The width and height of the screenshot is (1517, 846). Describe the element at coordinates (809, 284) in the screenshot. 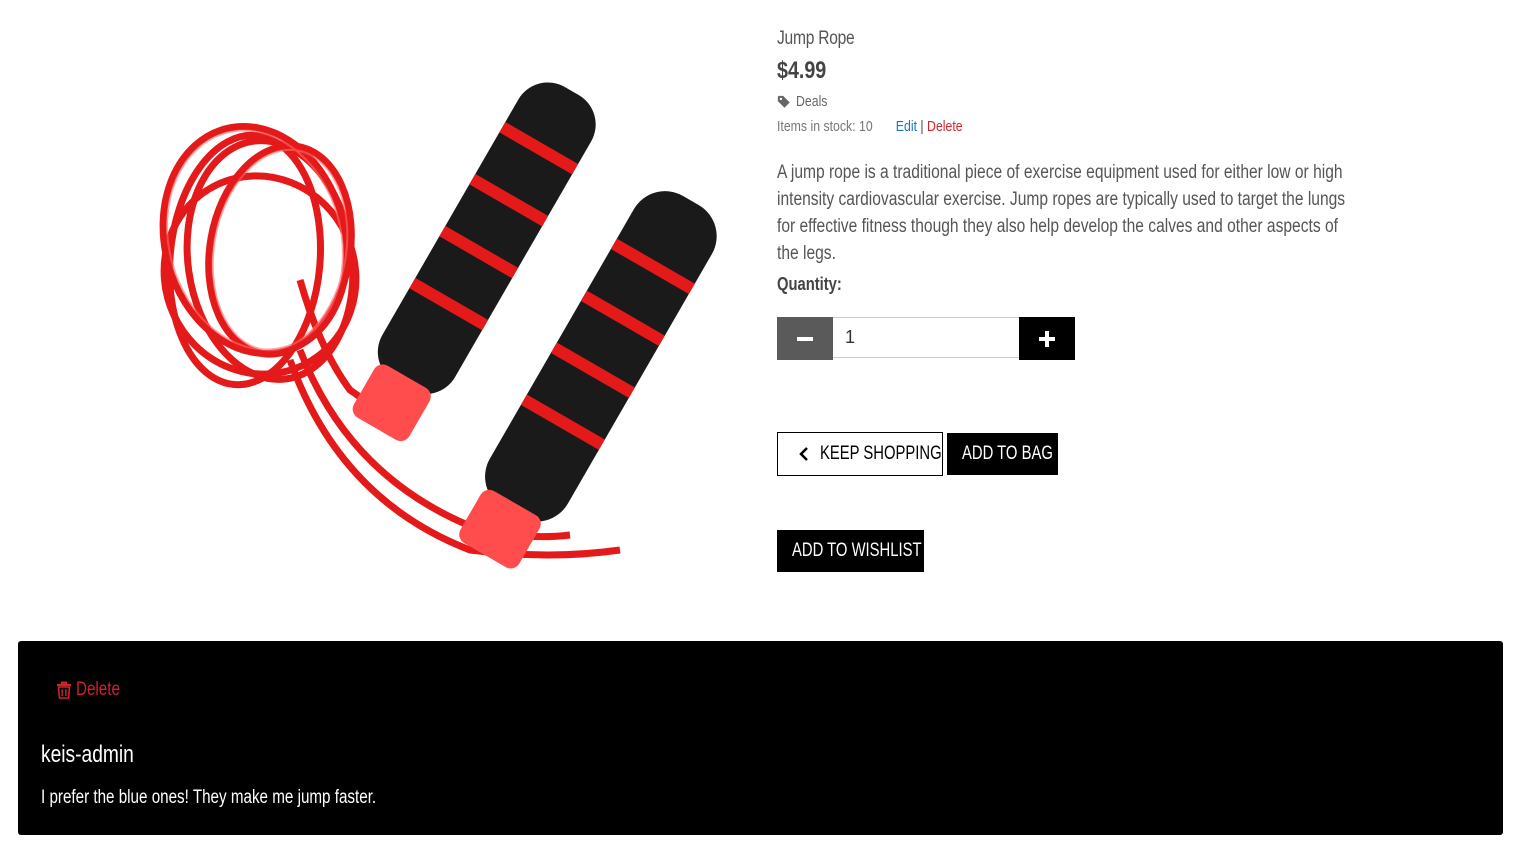

I see `quantity-label: Quantity:` at that location.